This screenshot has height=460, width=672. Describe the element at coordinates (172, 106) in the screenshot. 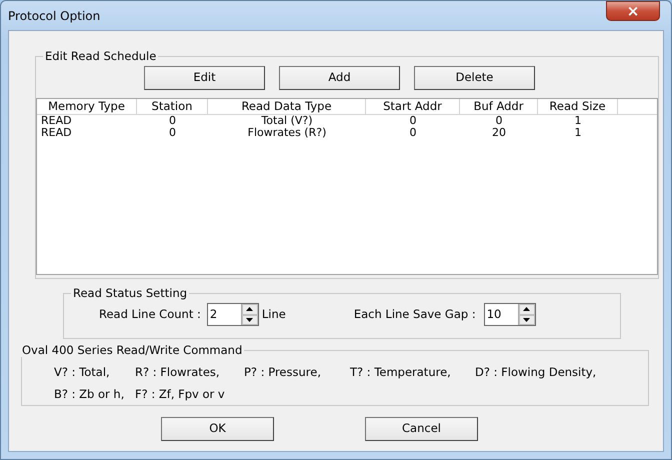

I see `column-header: Station` at that location.